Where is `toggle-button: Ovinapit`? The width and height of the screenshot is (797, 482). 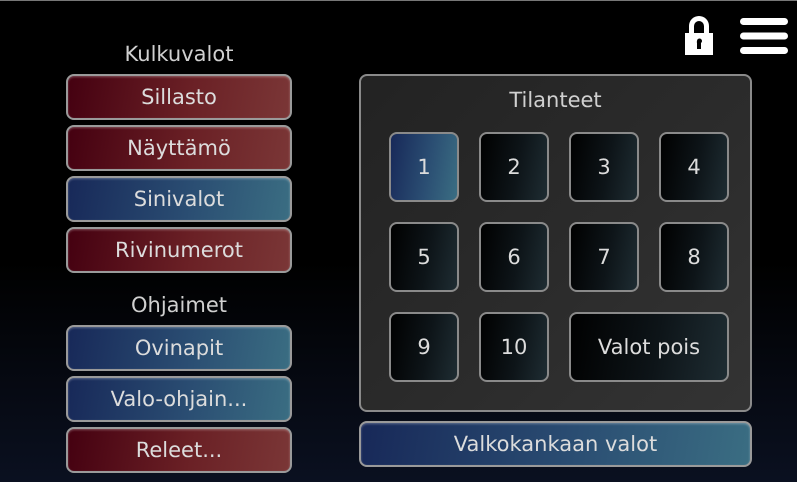 toggle-button: Ovinapit is located at coordinates (179, 348).